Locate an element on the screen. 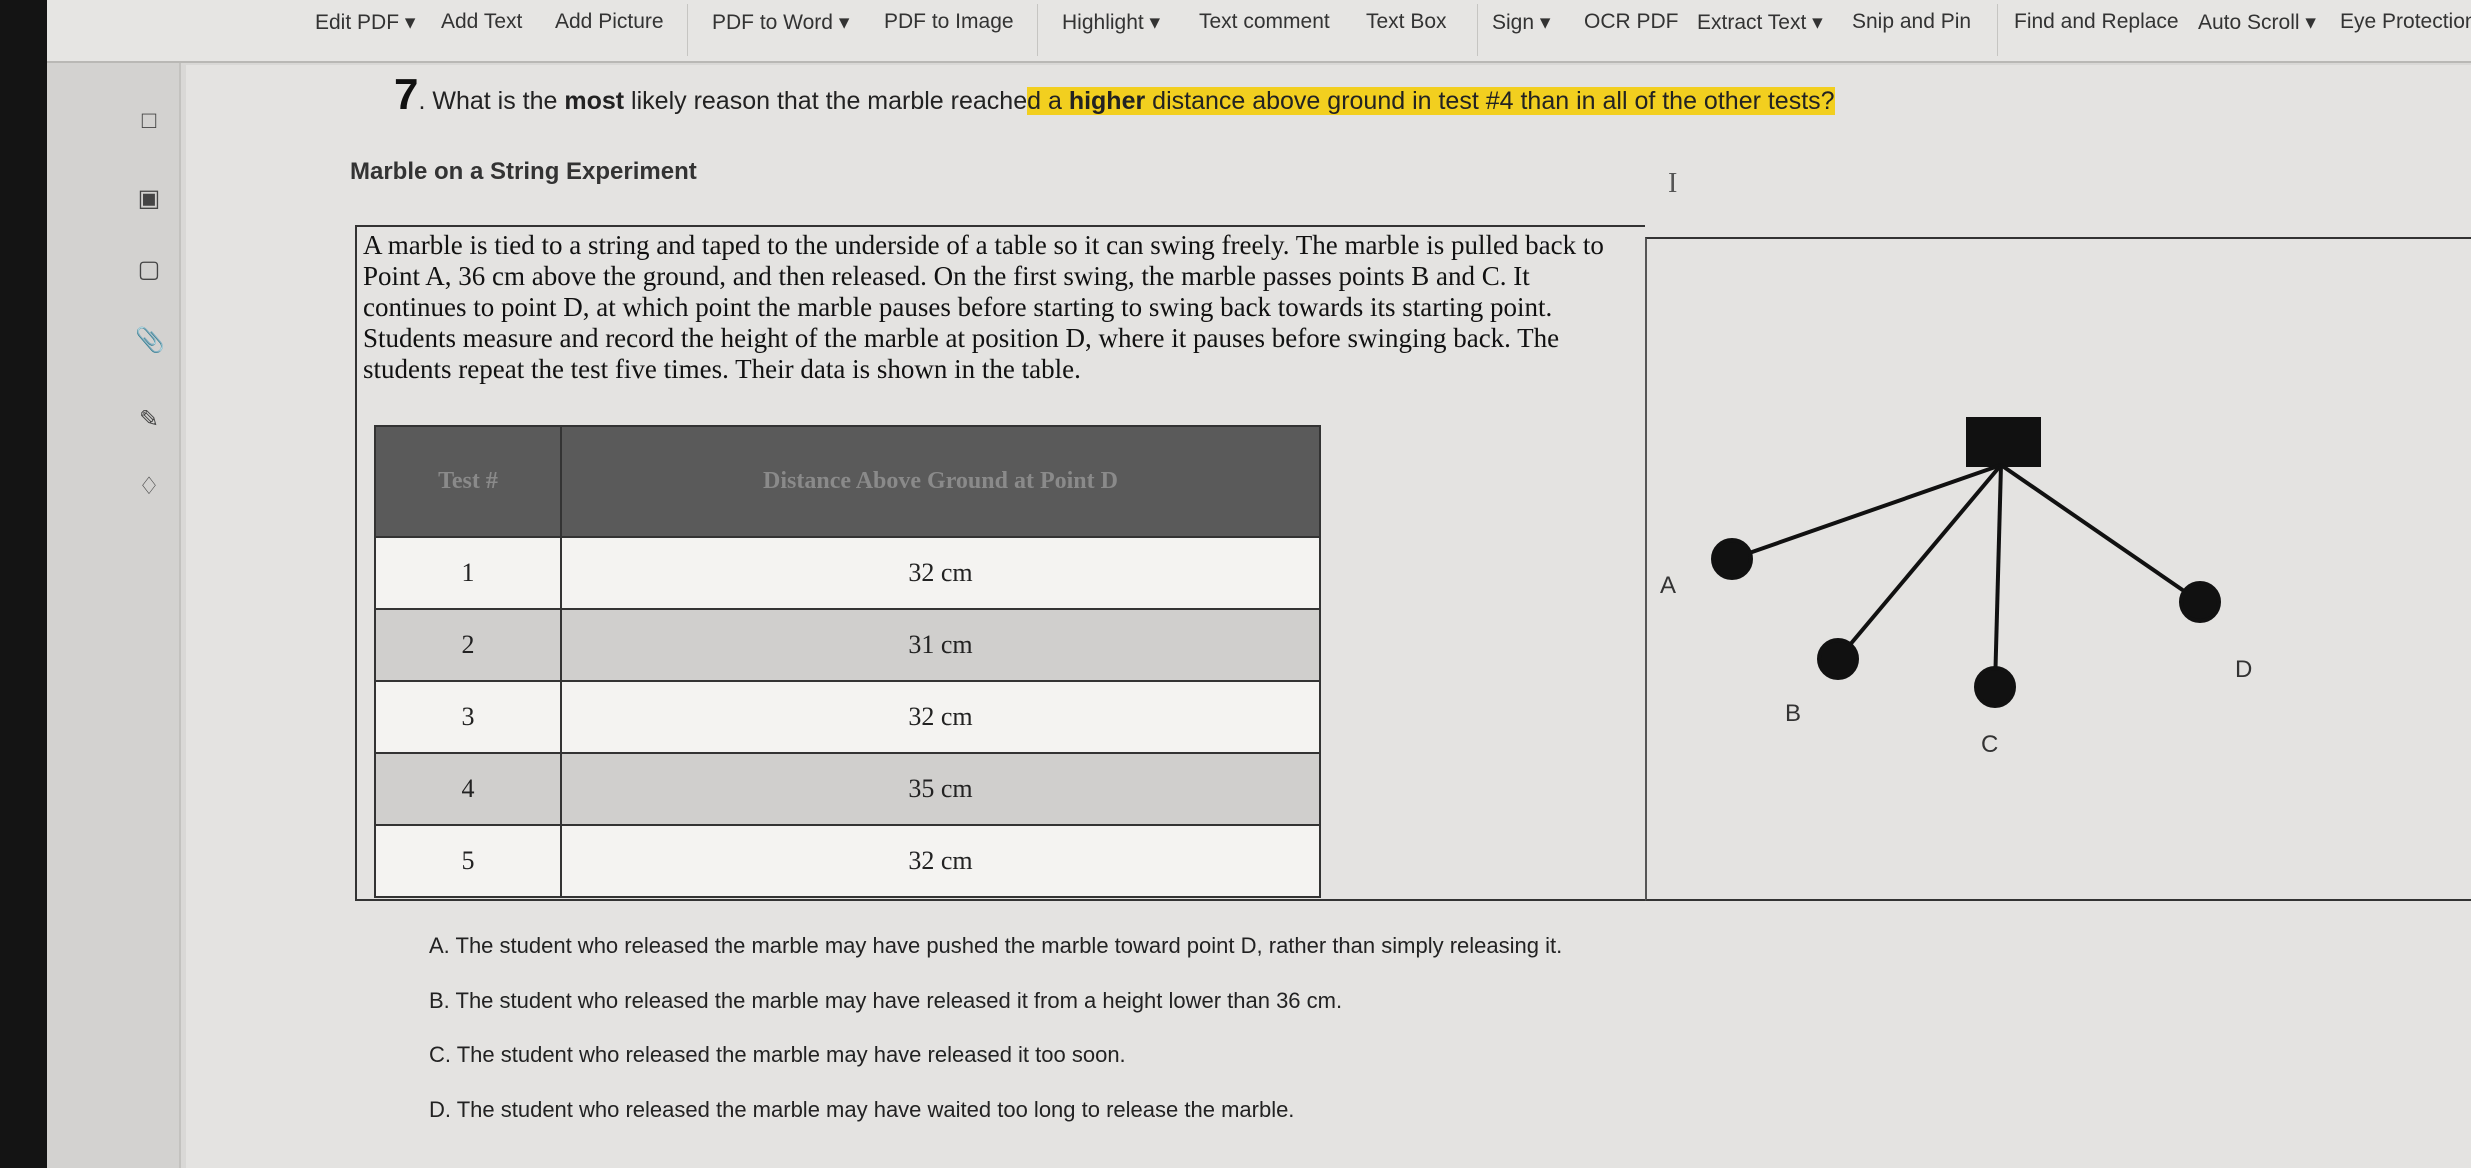  ocr-pdf-button: OCR PDF is located at coordinates (1631, 22).